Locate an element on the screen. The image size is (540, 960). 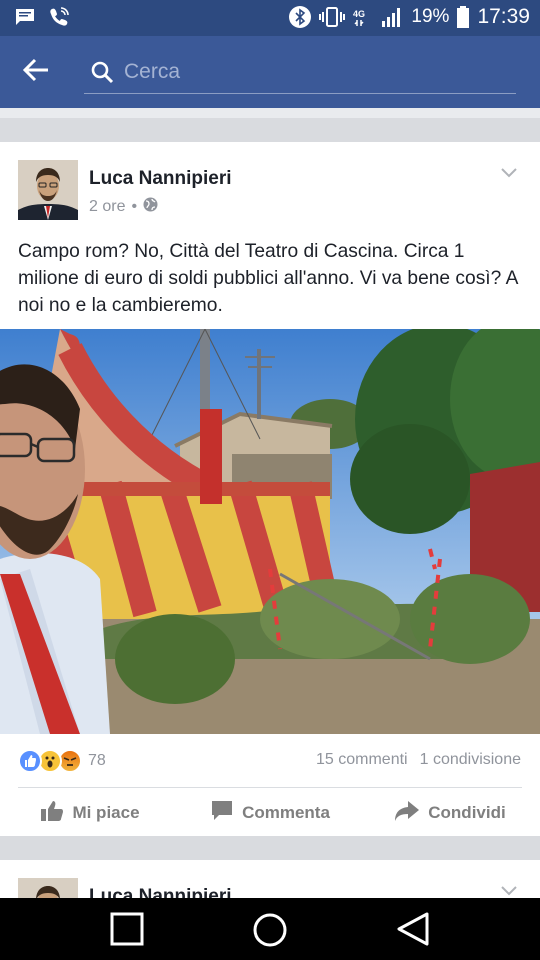
divider is located at coordinates (270, 787).